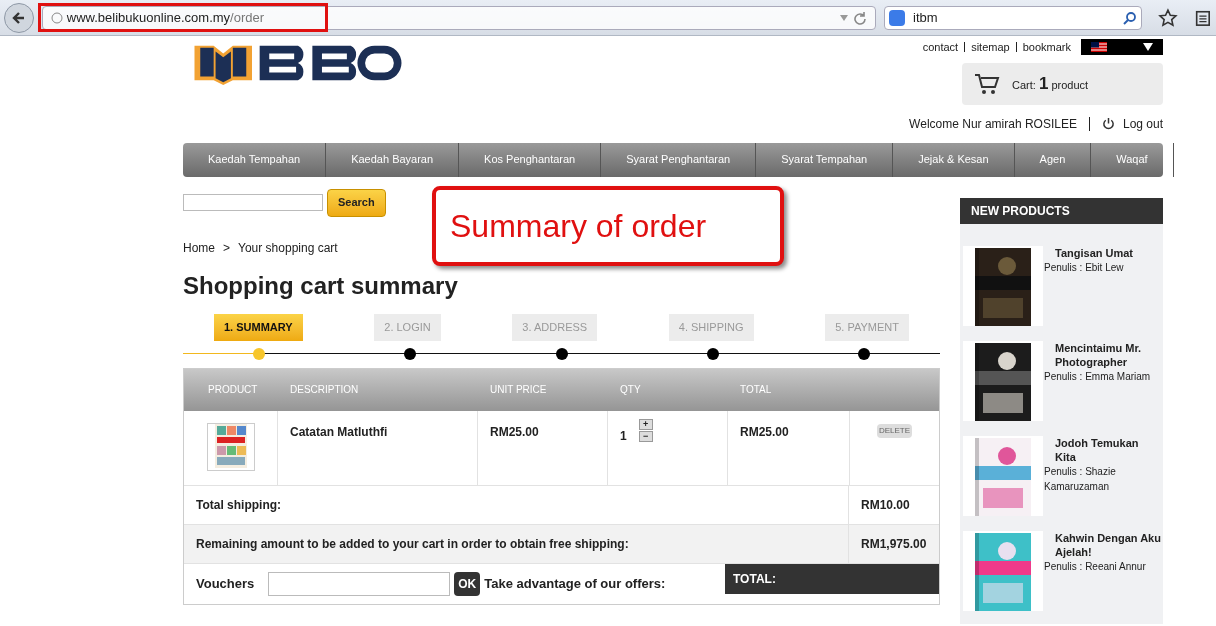 This screenshot has width=1216, height=626. What do you see at coordinates (860, 17) in the screenshot?
I see `reload-icon` at bounding box center [860, 17].